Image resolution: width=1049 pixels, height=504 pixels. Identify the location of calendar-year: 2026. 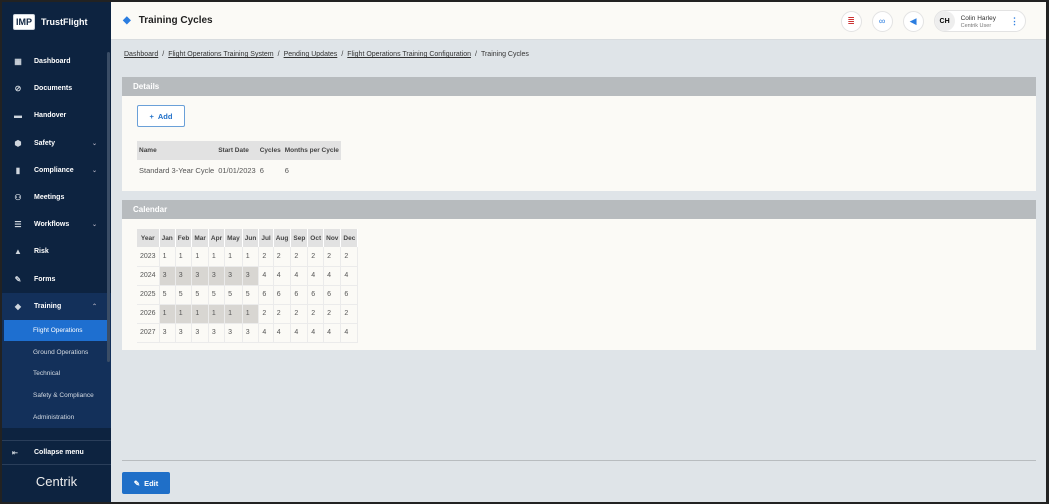
(148, 314).